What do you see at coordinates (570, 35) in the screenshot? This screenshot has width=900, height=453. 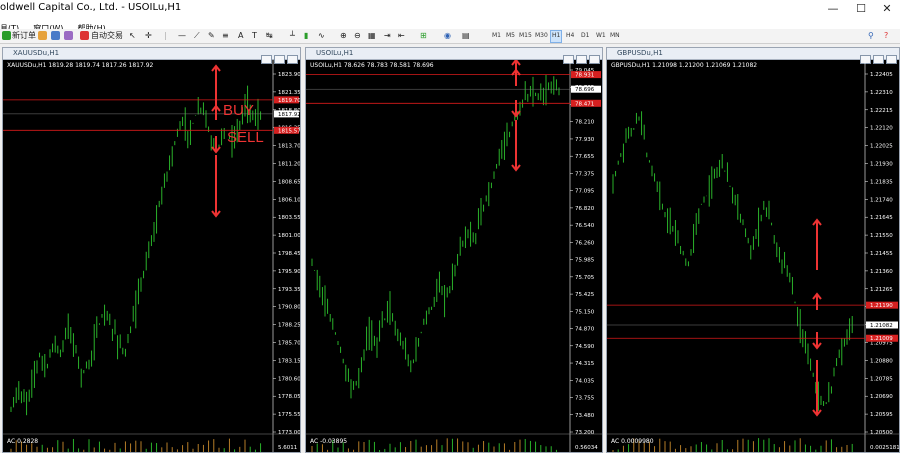 I see `tf-h4: H4` at bounding box center [570, 35].